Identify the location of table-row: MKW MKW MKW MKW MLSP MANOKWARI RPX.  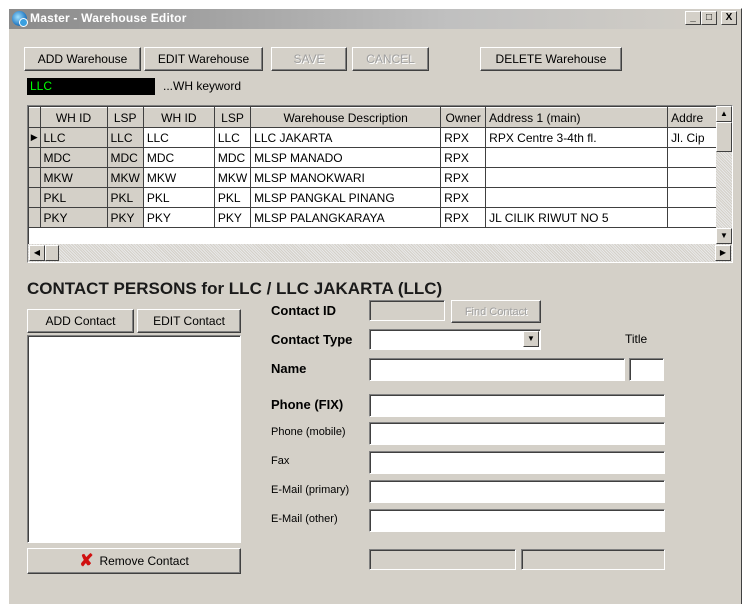
(375, 177).